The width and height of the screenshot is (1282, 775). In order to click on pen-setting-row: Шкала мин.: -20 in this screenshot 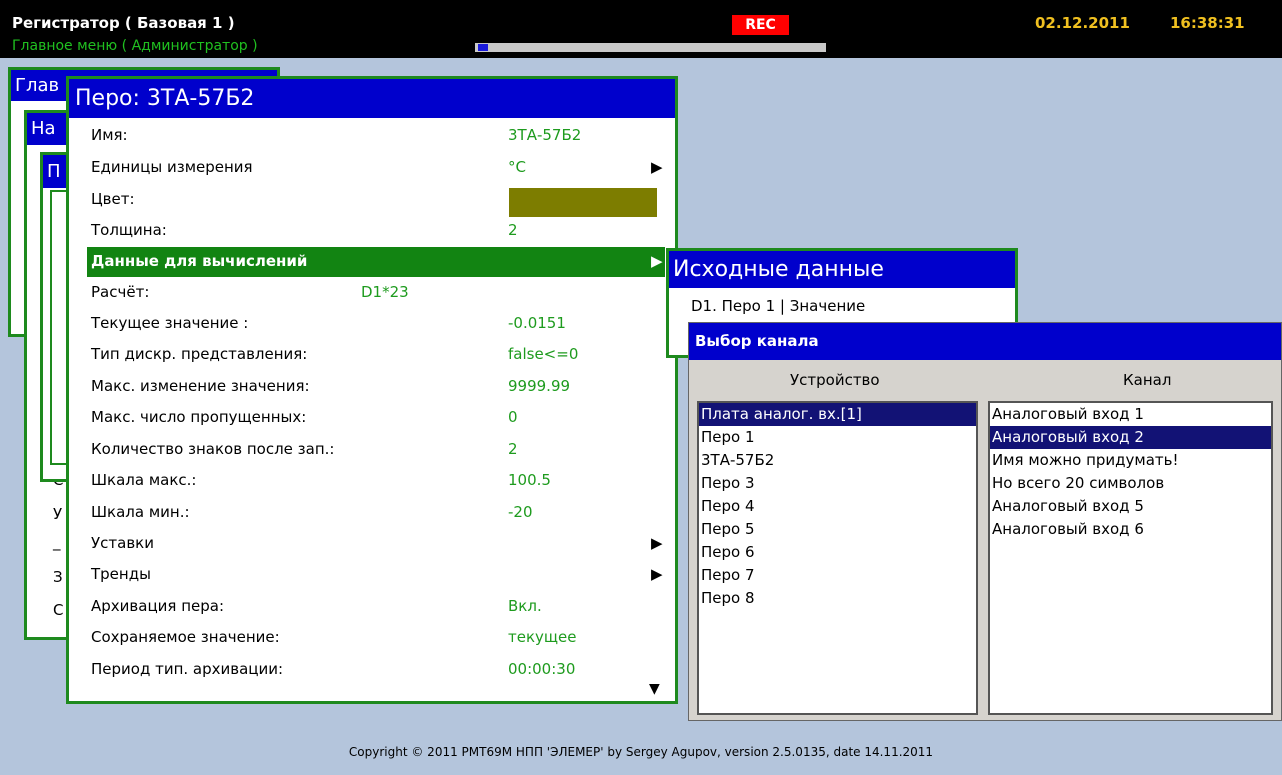, I will do `click(376, 513)`.